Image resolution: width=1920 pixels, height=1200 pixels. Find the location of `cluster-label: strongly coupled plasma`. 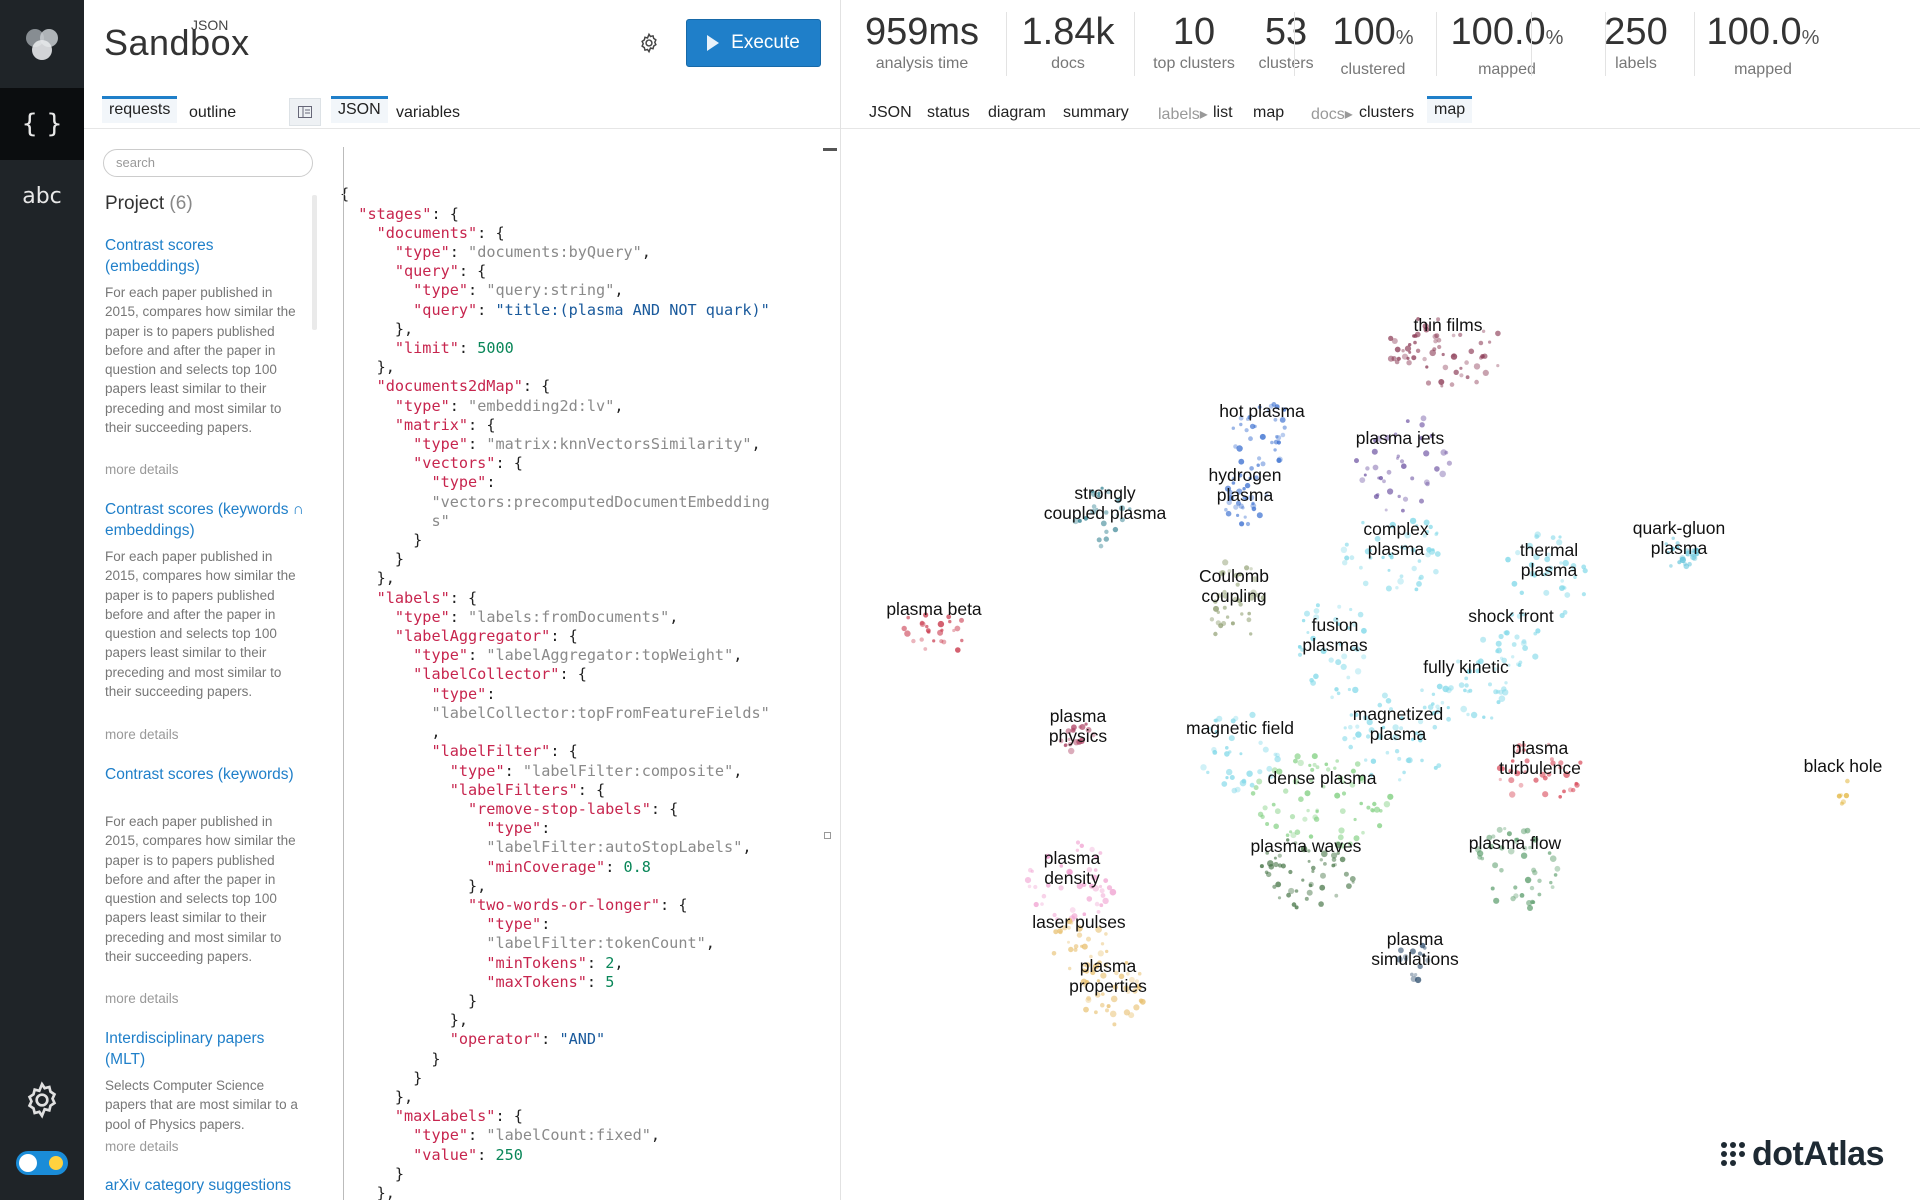

cluster-label: strongly coupled plasma is located at coordinates (1105, 503).